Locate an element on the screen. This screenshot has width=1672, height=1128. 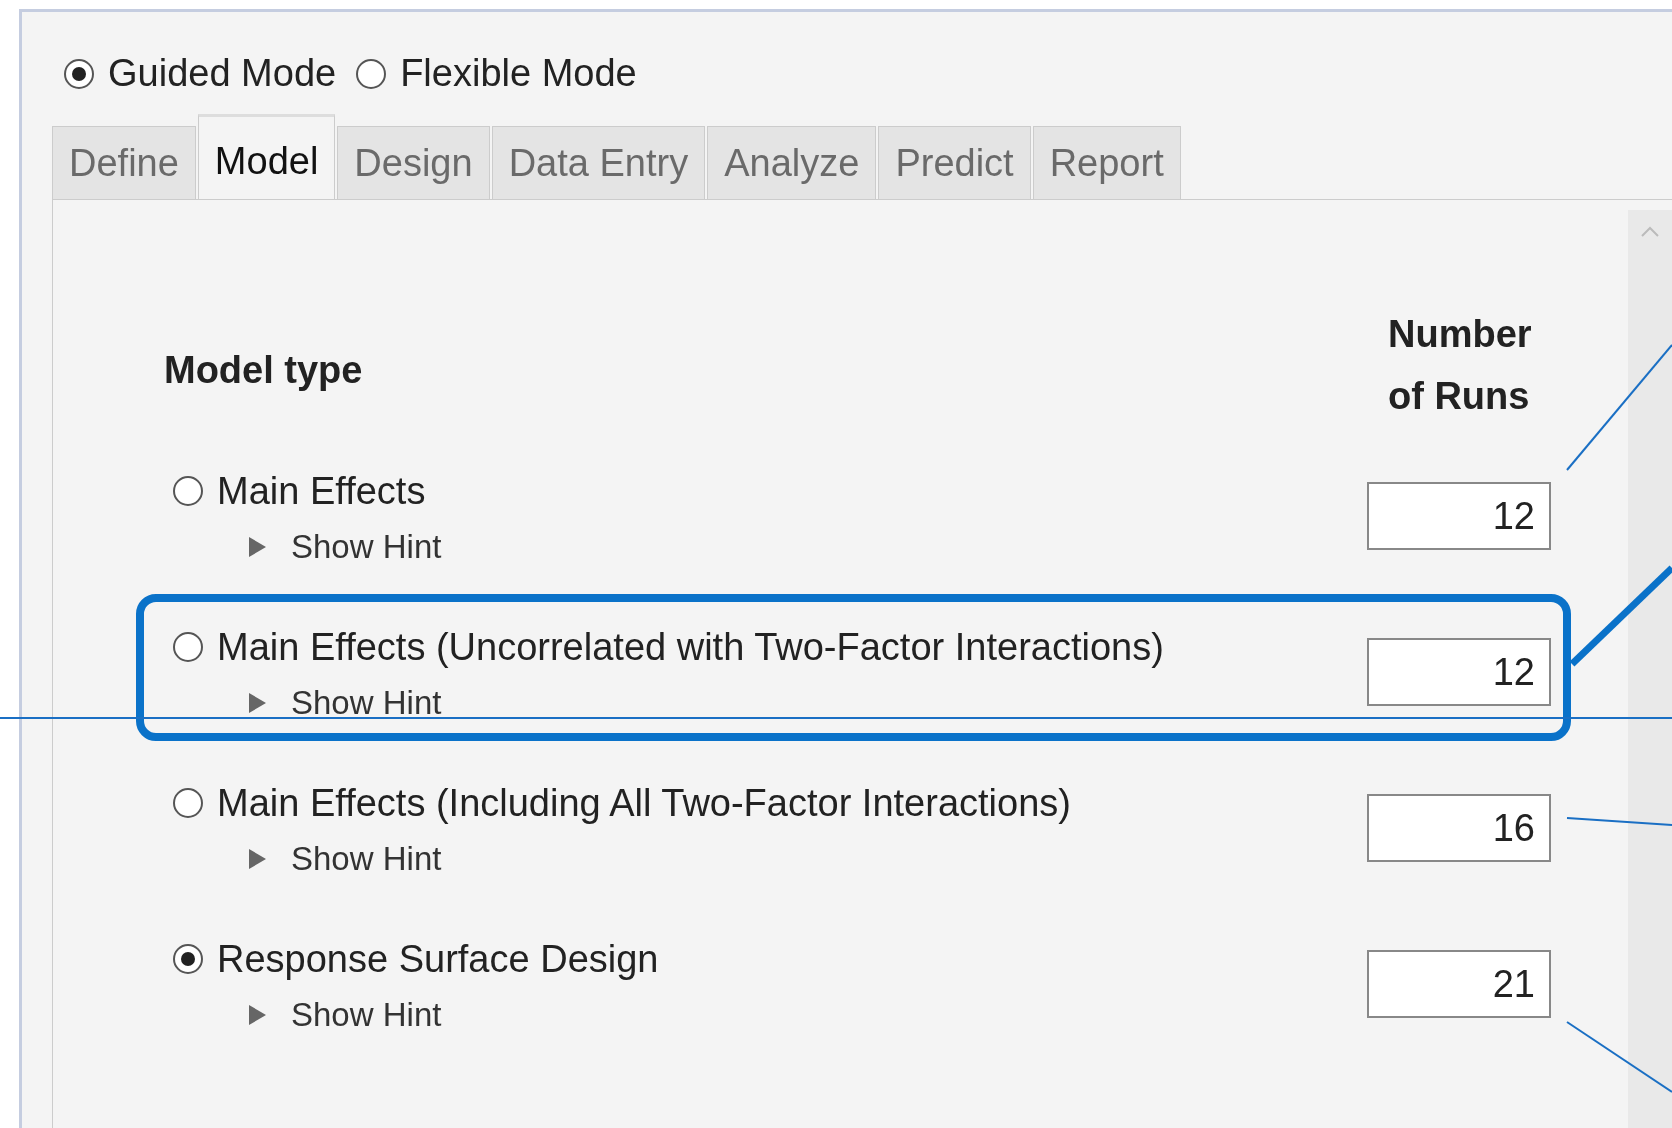
mode-radio: Guided Mode is located at coordinates (200, 73).